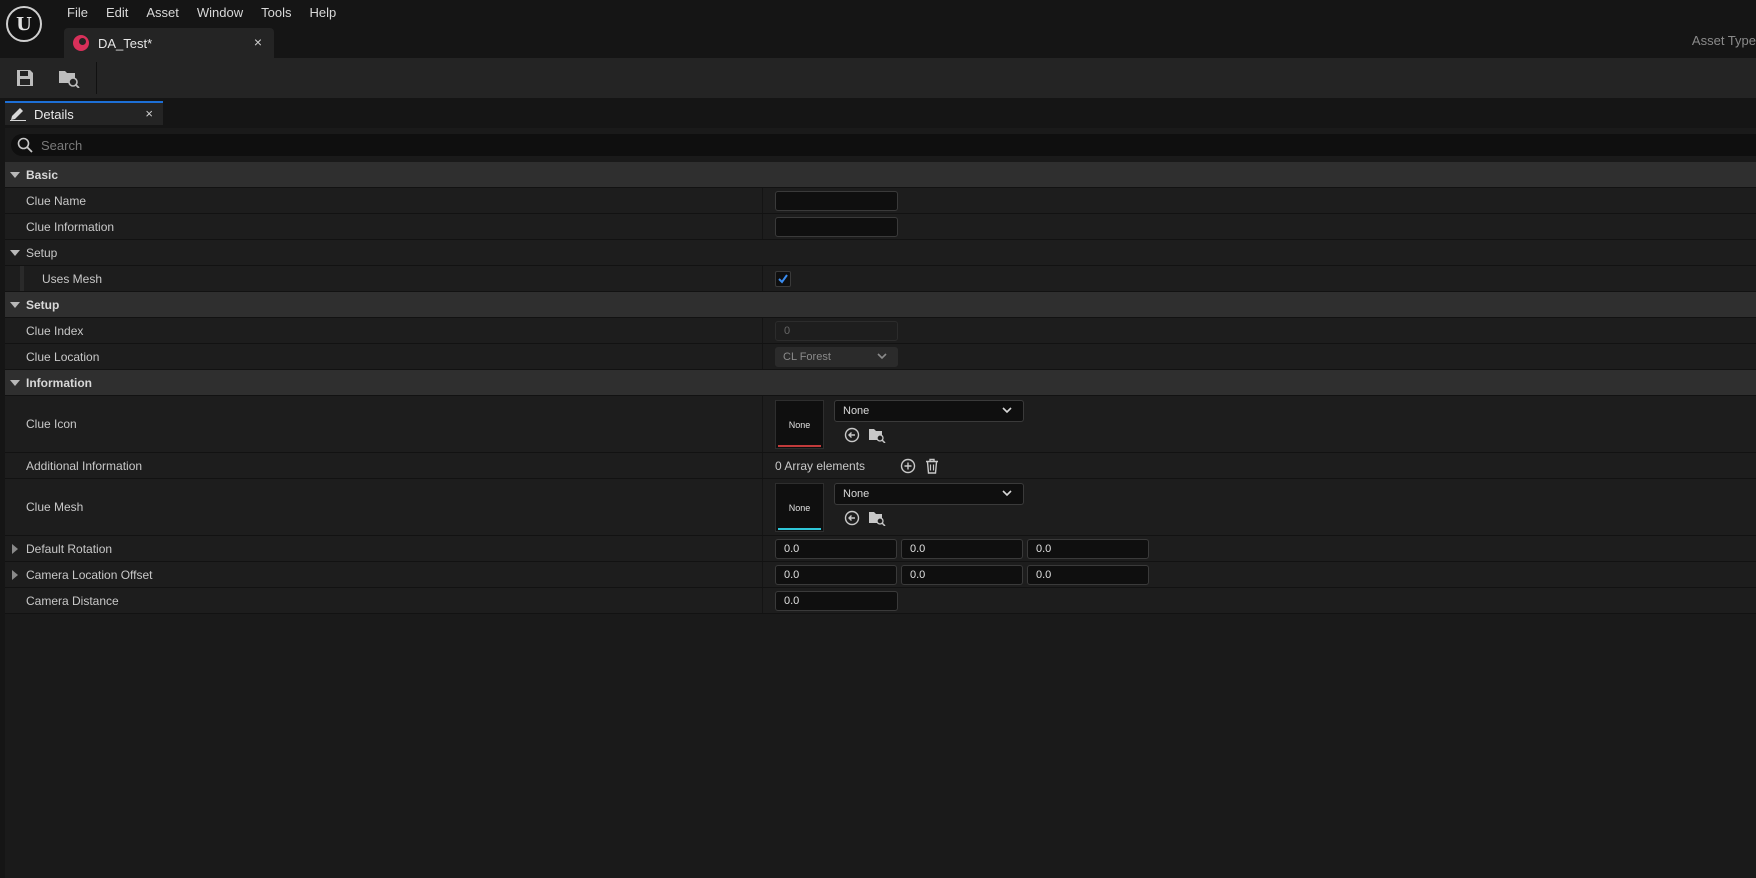  I want to click on property-label: Clue Mesh, so click(55, 507).